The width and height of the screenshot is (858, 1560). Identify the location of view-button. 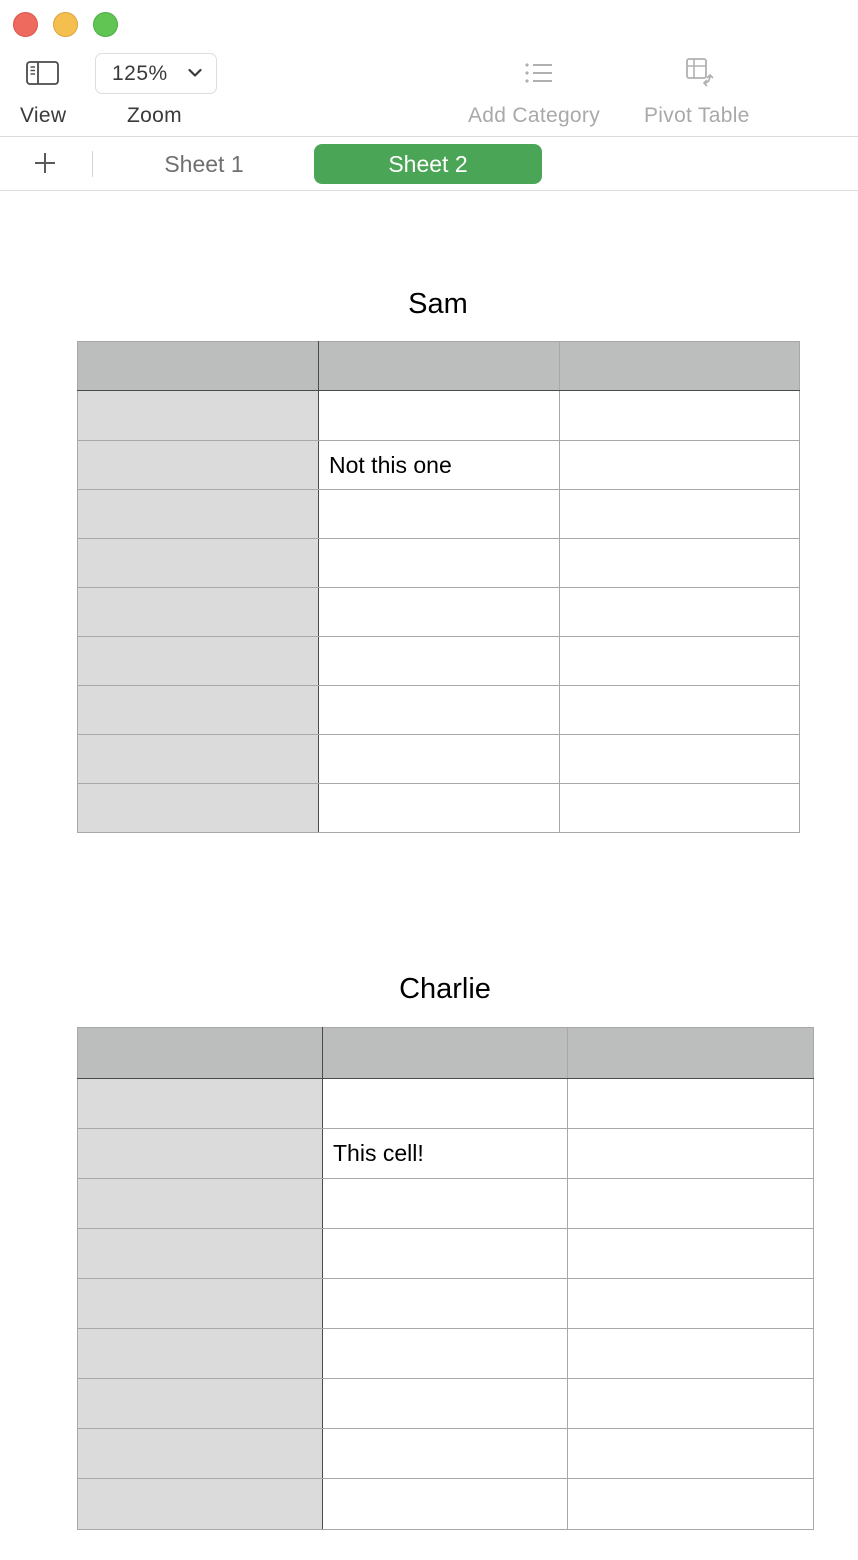
(44, 74).